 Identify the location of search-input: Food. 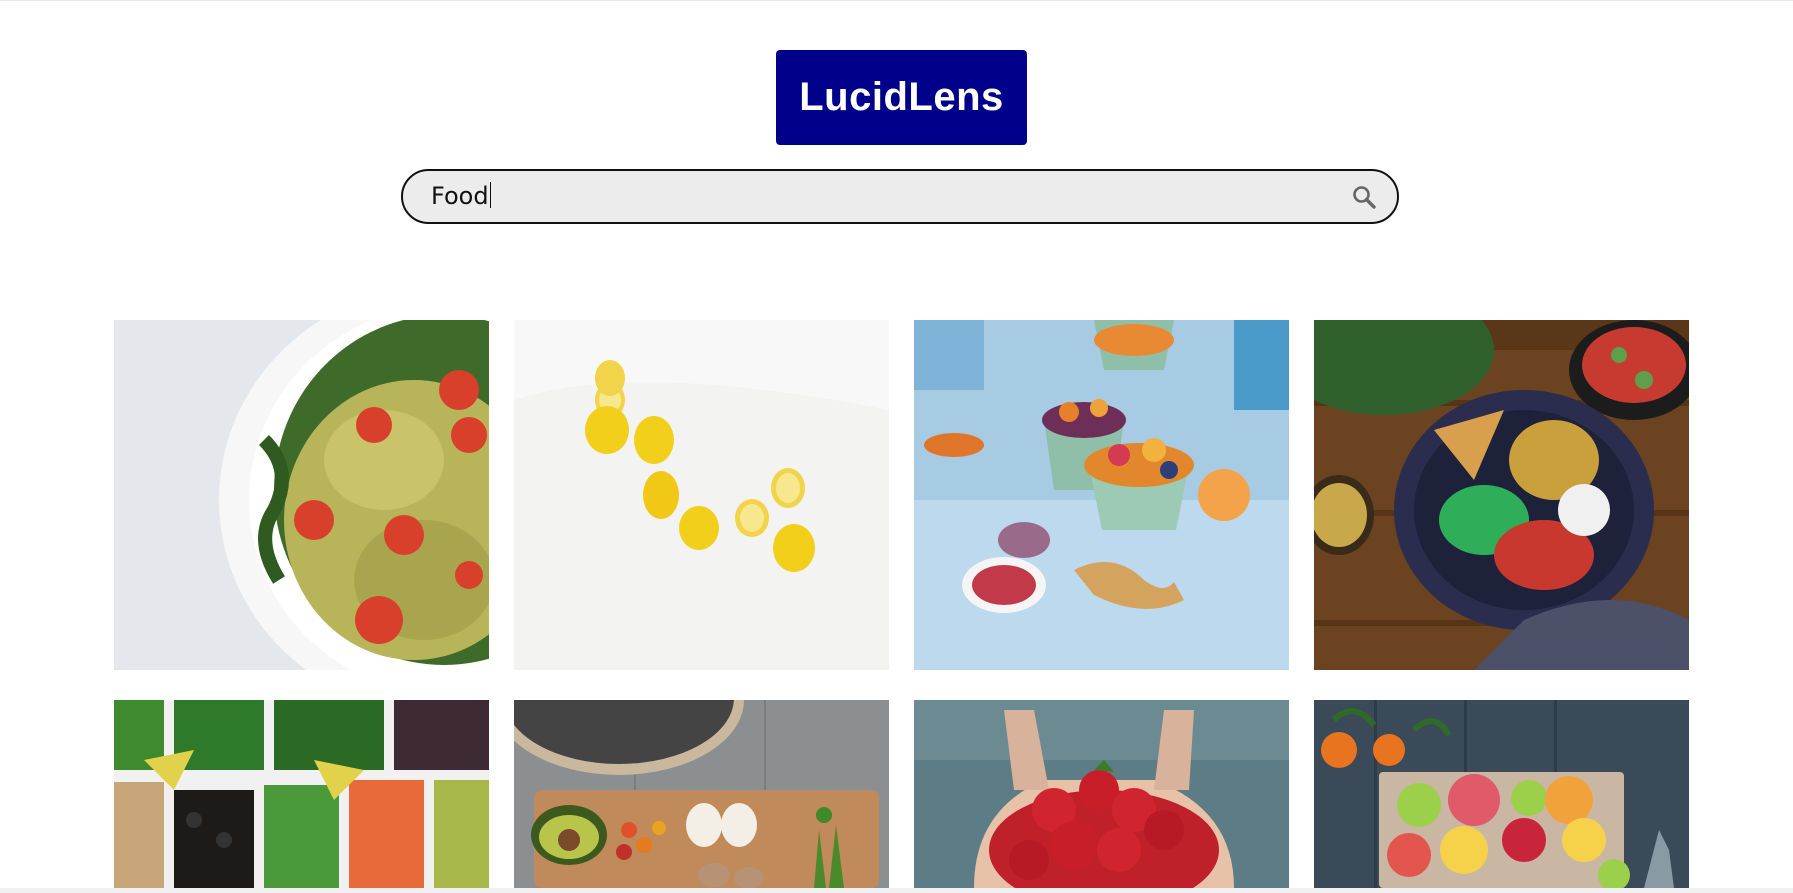
(461, 196).